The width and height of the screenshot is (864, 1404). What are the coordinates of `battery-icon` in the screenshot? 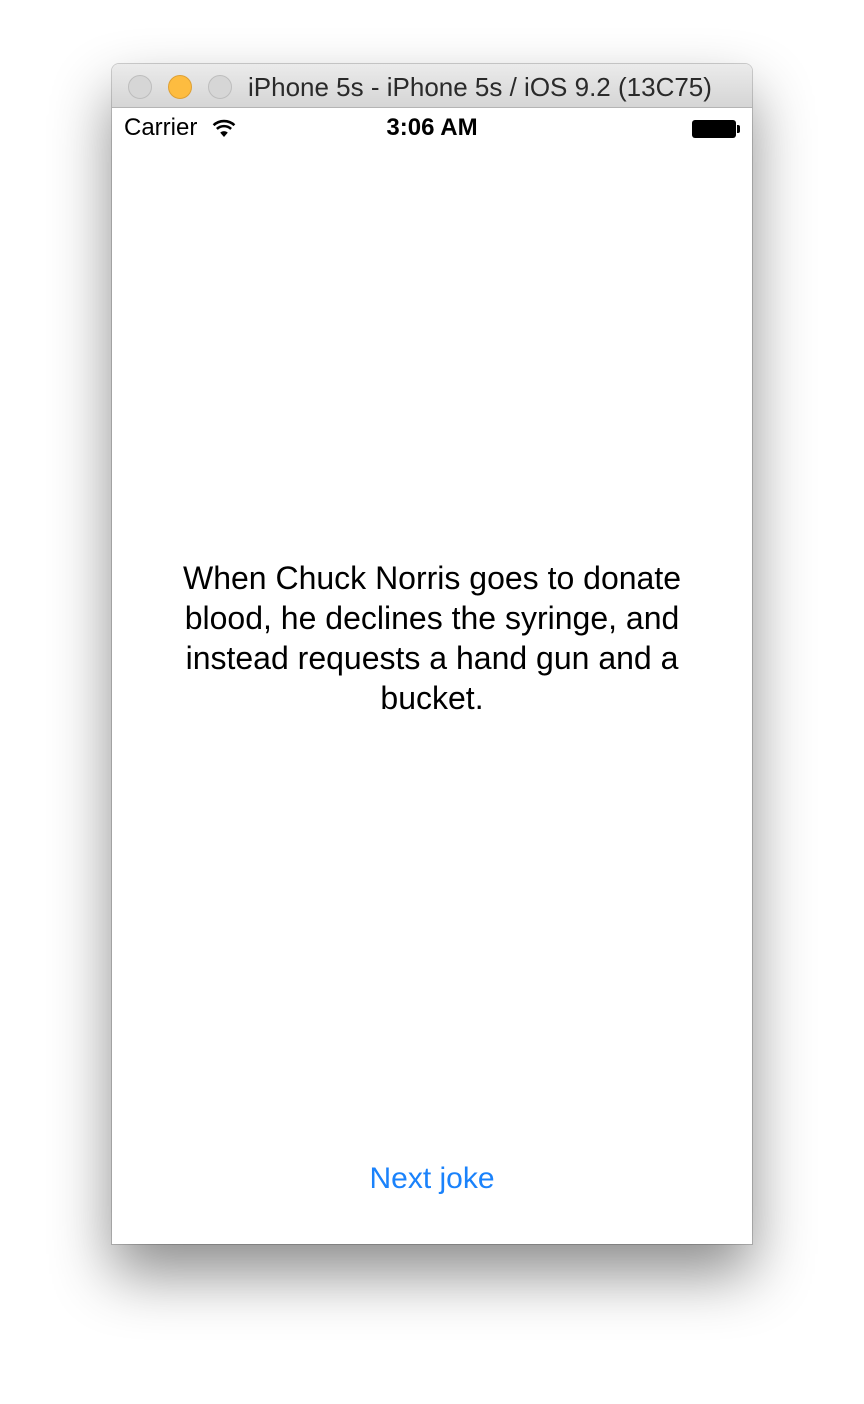 It's located at (714, 129).